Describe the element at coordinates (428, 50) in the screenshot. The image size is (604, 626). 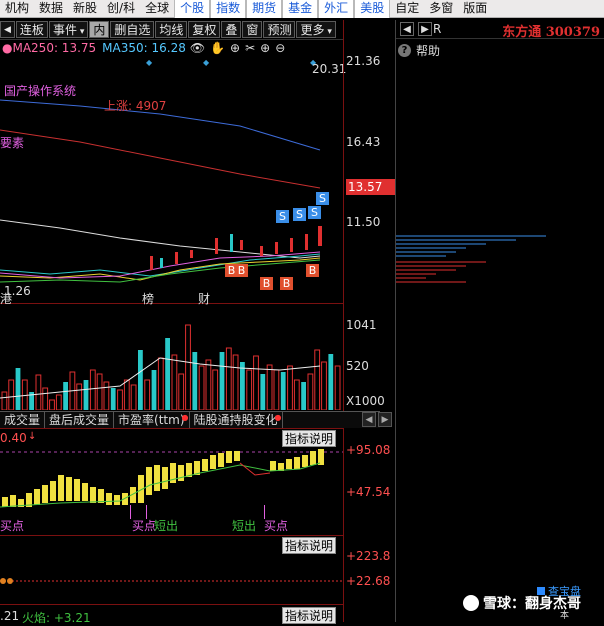
I see `help-label: 帮助` at that location.